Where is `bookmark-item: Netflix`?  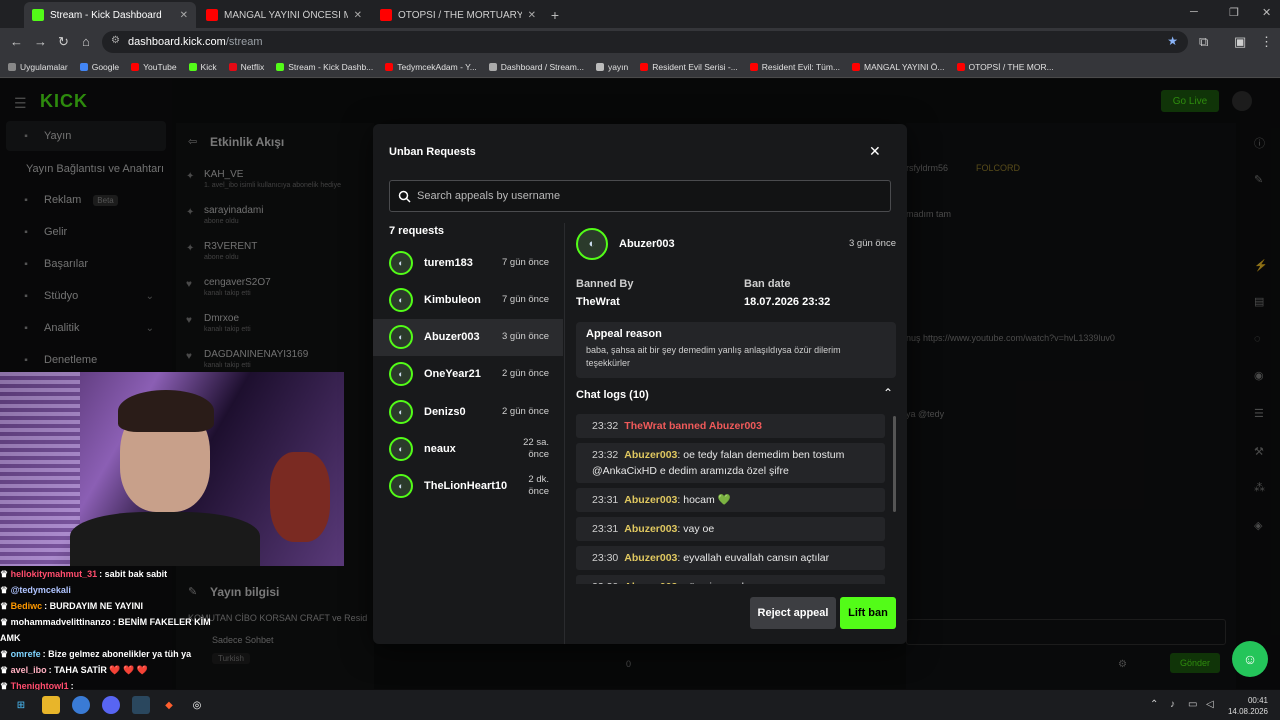
bookmark-item: Netflix is located at coordinates (246, 66).